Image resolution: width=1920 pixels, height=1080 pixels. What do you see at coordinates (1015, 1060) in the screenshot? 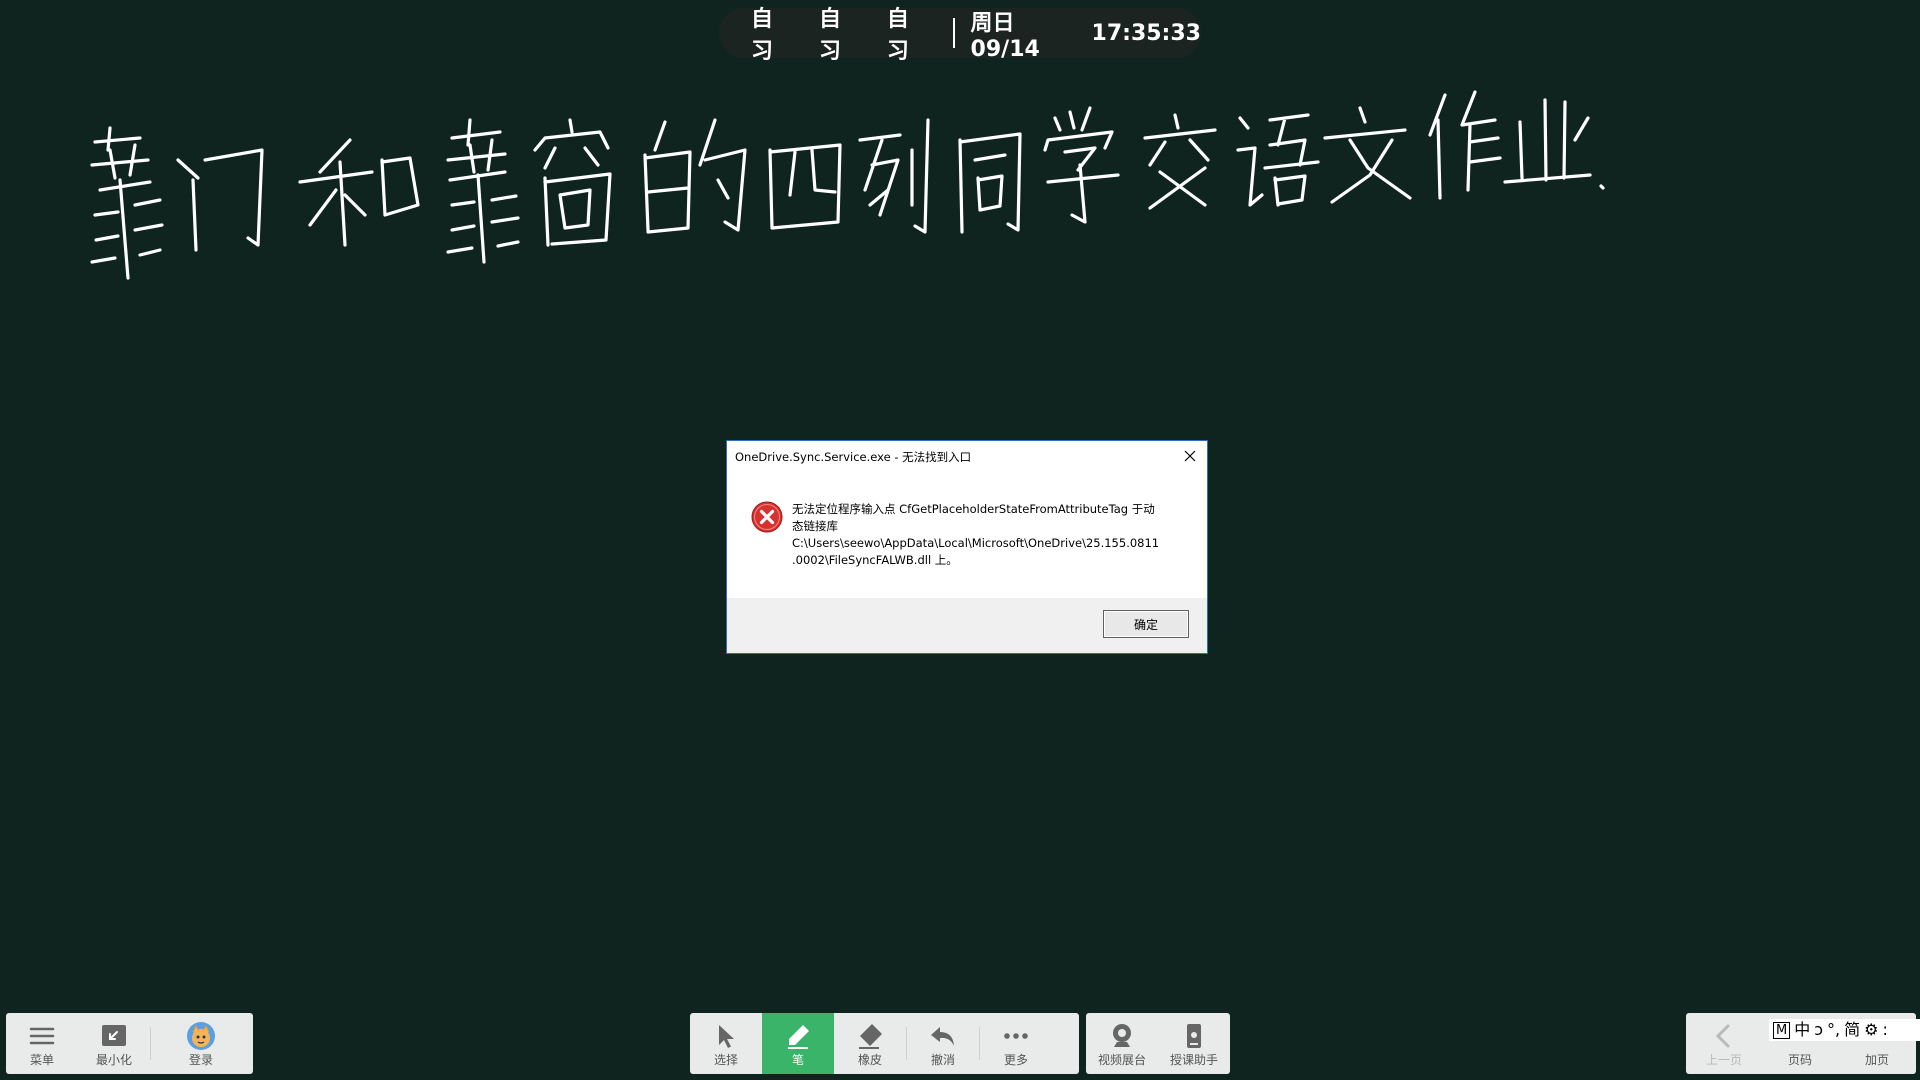
I see `more-label: 更多` at bounding box center [1015, 1060].